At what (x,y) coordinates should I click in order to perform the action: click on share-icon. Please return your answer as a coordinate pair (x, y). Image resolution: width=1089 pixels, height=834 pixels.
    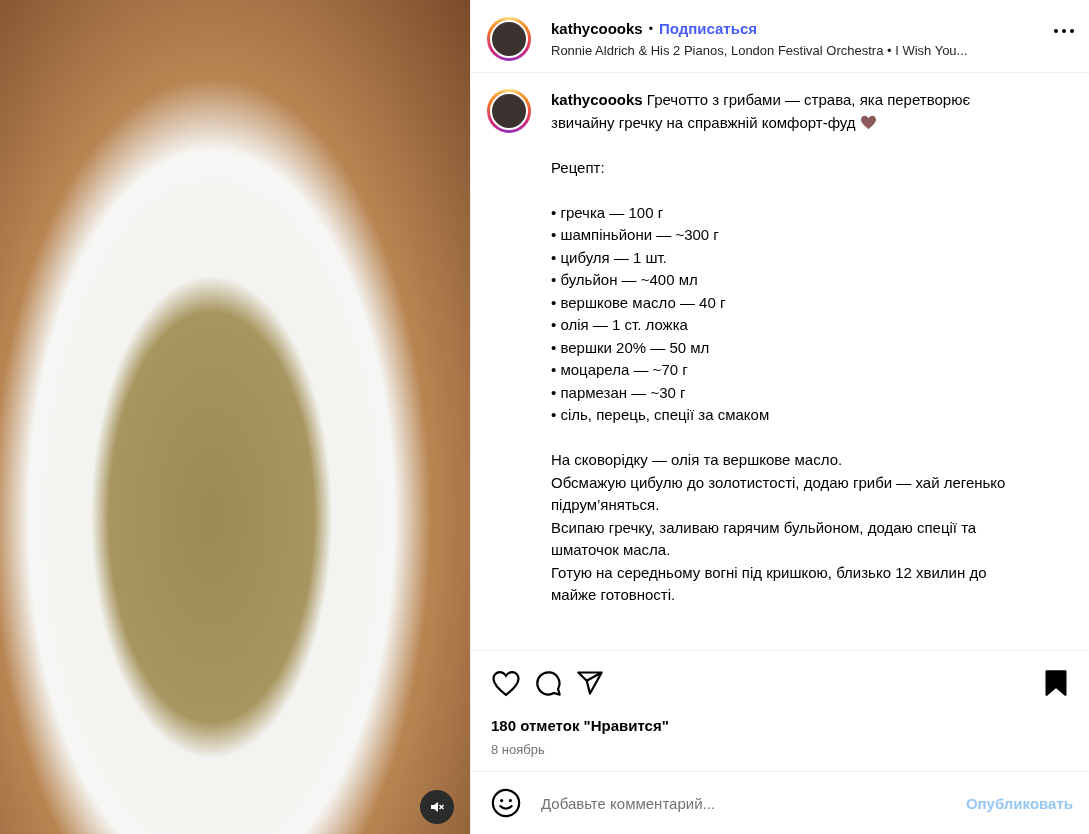
    Looking at the image, I should click on (590, 683).